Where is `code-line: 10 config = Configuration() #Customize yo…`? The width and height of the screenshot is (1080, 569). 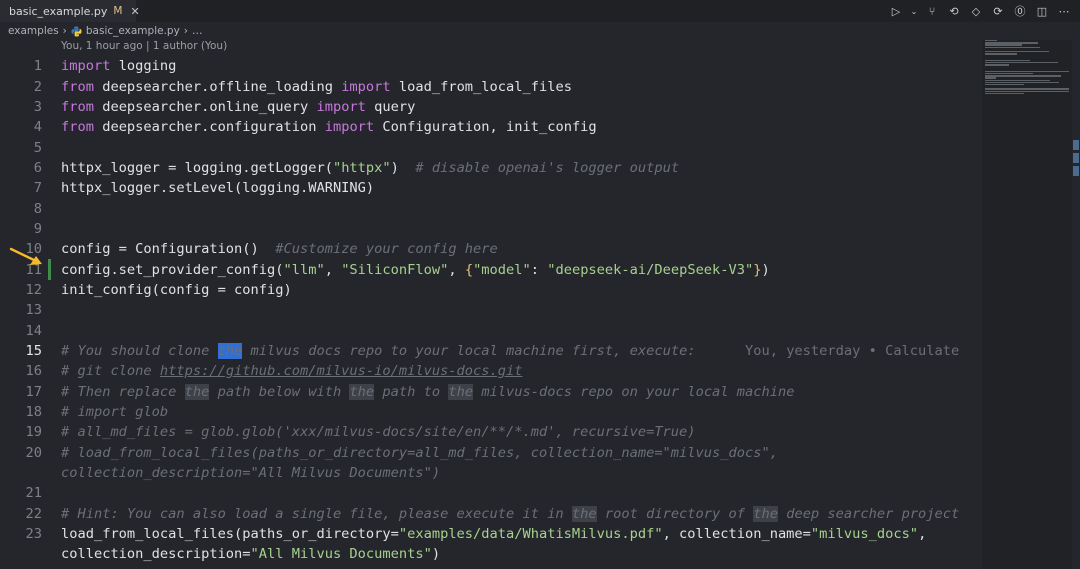
code-line: 10 config = Configuration() #Customize yo… is located at coordinates (489, 249).